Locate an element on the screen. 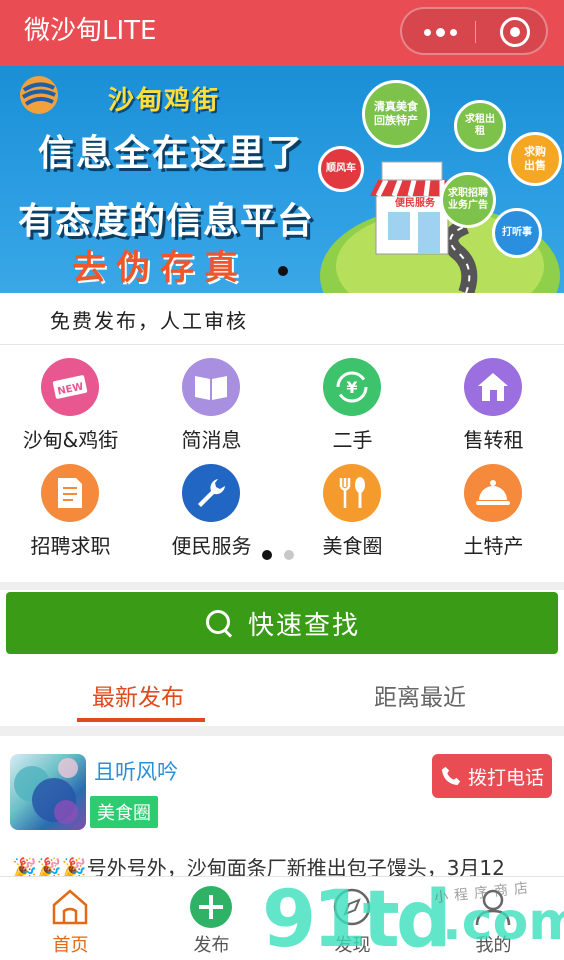  category-label: 美食圈 is located at coordinates (352, 546).